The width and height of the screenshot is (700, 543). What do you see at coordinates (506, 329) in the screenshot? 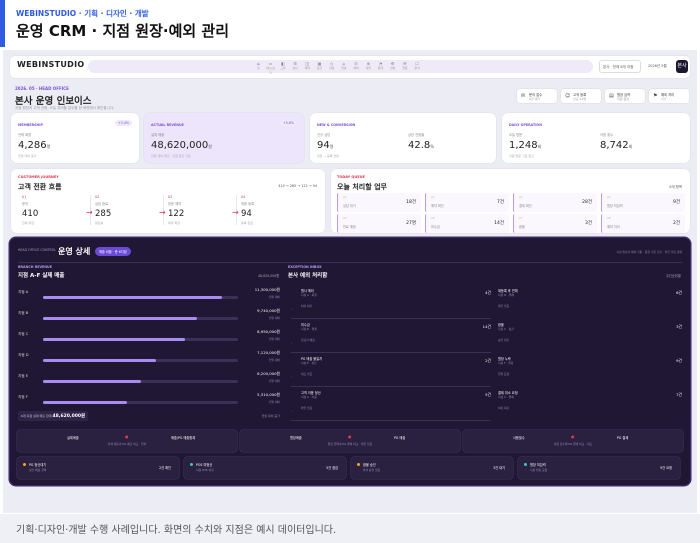
I see `exception-branch: 지점 C · 정산` at bounding box center [506, 329].